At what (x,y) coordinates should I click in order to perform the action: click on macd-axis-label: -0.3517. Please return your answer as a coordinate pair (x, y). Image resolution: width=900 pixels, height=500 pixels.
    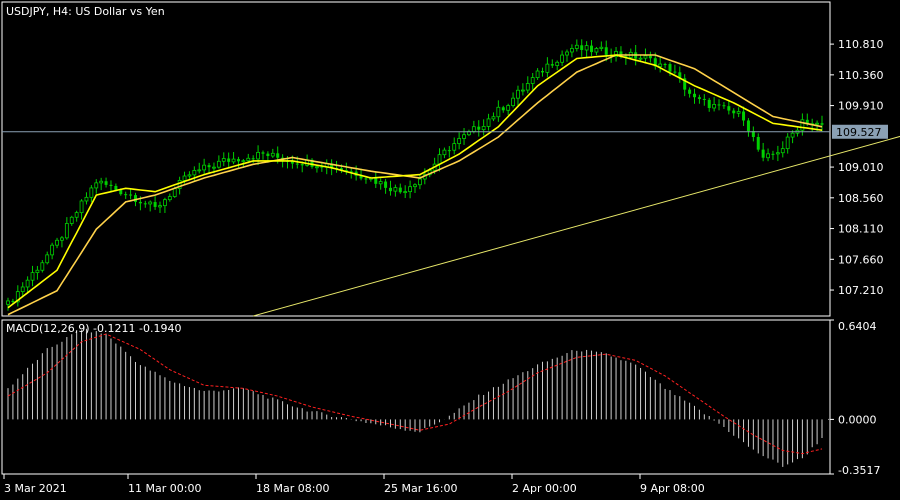
    Looking at the image, I should click on (859, 470).